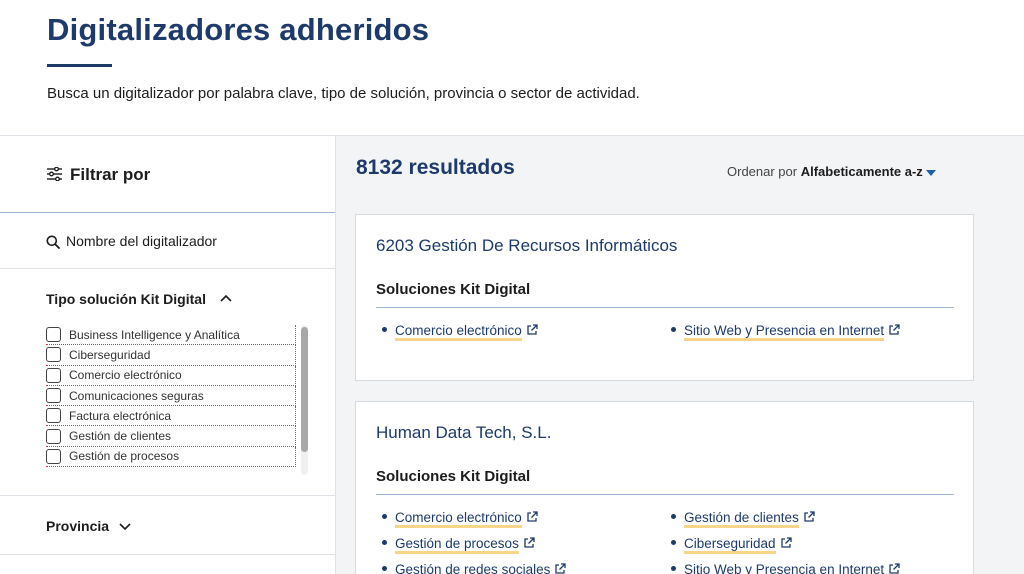 The width and height of the screenshot is (1024, 574). I want to click on tipo-option: Comunicaciones seguras, so click(171, 396).